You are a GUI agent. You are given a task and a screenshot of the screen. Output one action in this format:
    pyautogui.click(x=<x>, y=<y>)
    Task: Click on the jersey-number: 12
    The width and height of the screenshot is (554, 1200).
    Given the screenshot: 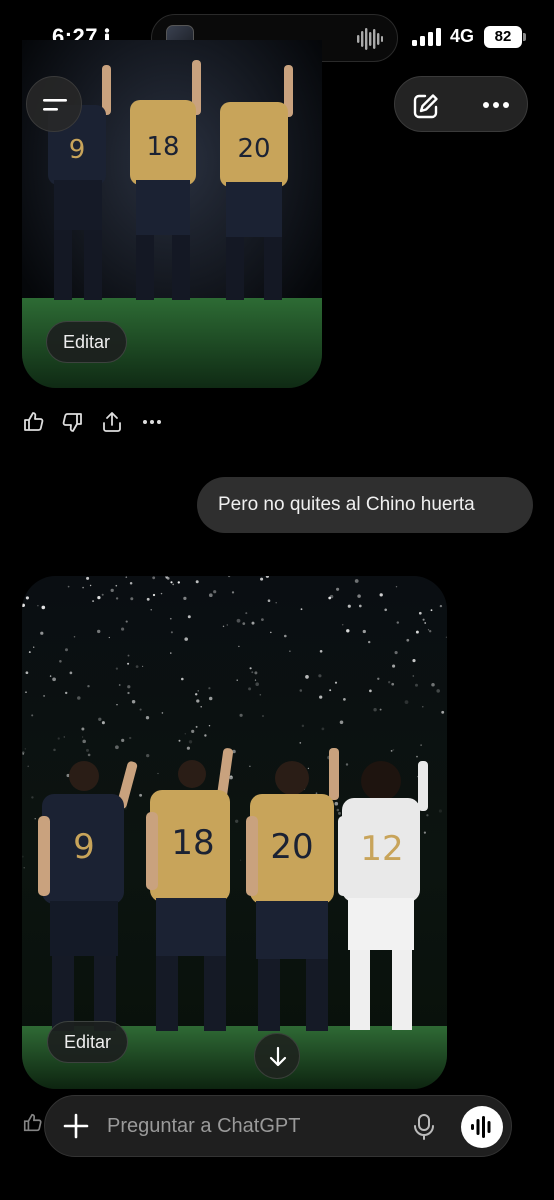 What is the action you would take?
    pyautogui.click(x=381, y=849)
    